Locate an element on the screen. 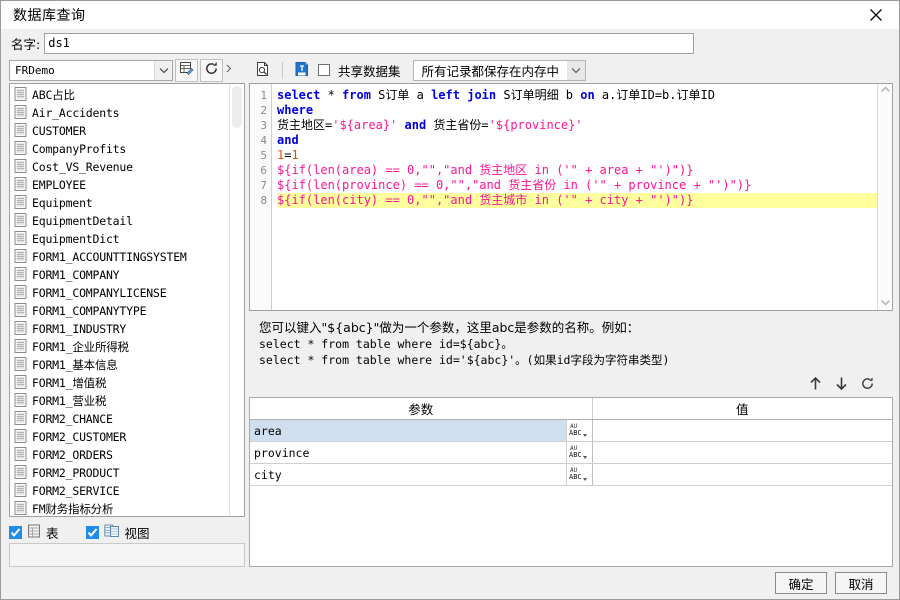  list-item: Air_Accidents is located at coordinates (119, 113).